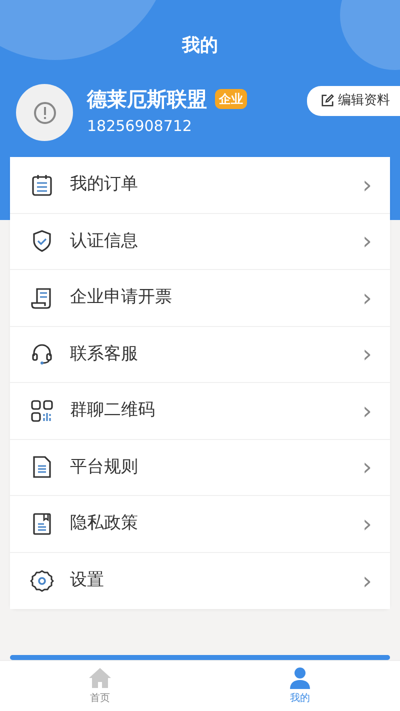 This screenshot has width=400, height=711. What do you see at coordinates (42, 184) in the screenshot?
I see `calendar-icon` at bounding box center [42, 184].